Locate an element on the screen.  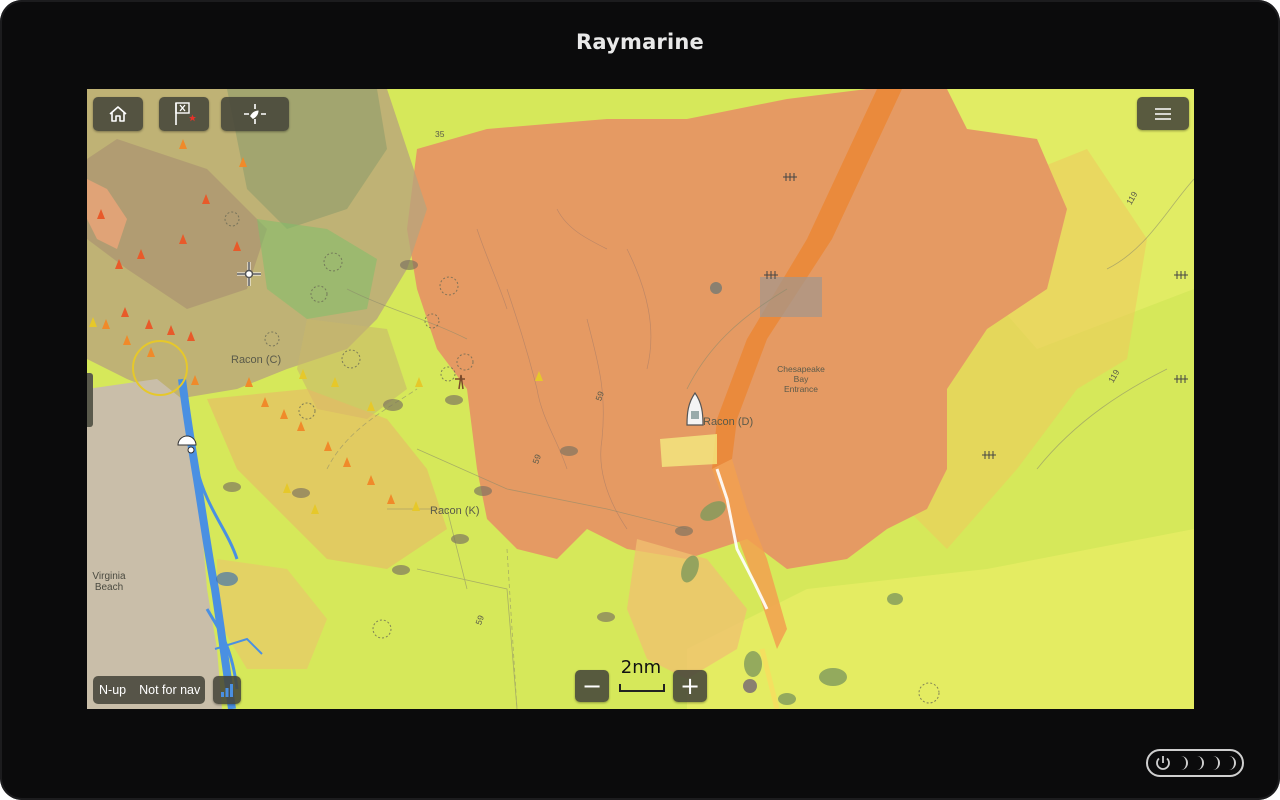
find-ship-button is located at coordinates (255, 114).